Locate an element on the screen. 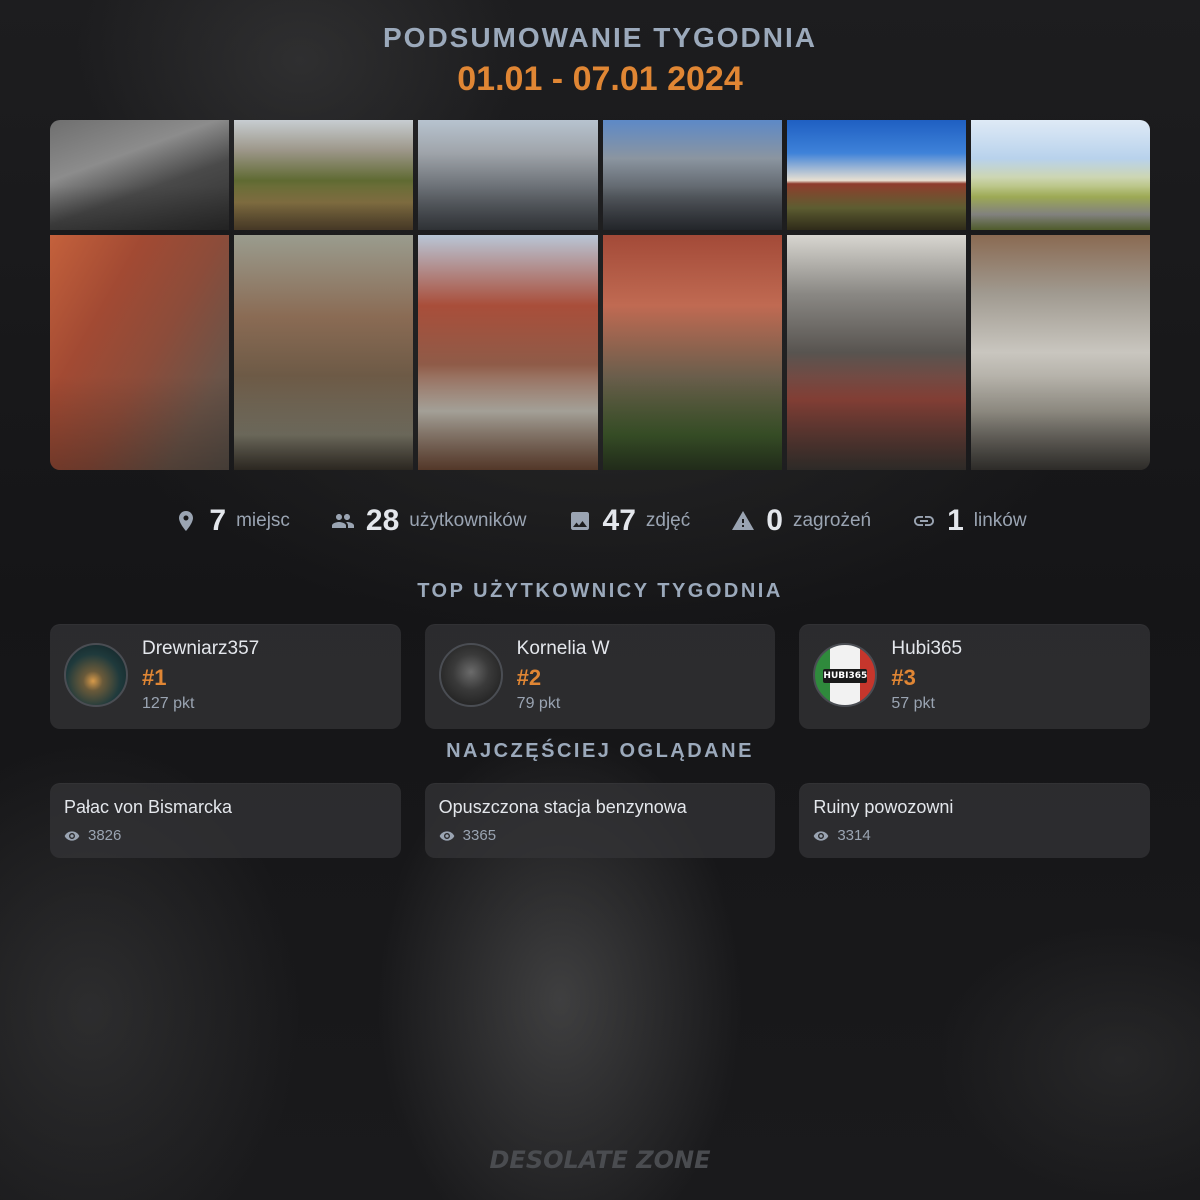 The image size is (1200, 1200). most-viewed-title: NAJCZĘŚCIEJ OGLĄDANE is located at coordinates (600, 751).